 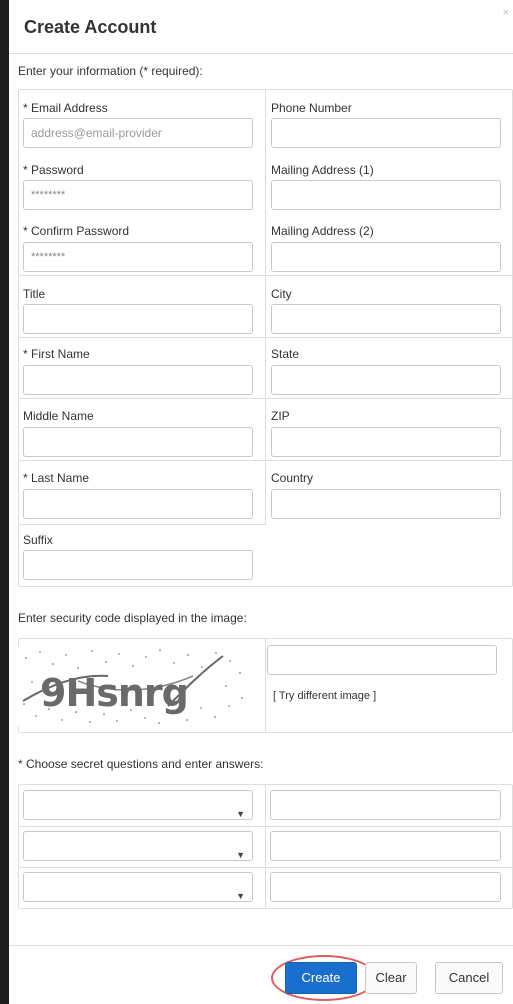 What do you see at coordinates (321, 978) in the screenshot?
I see `create-button: Create` at bounding box center [321, 978].